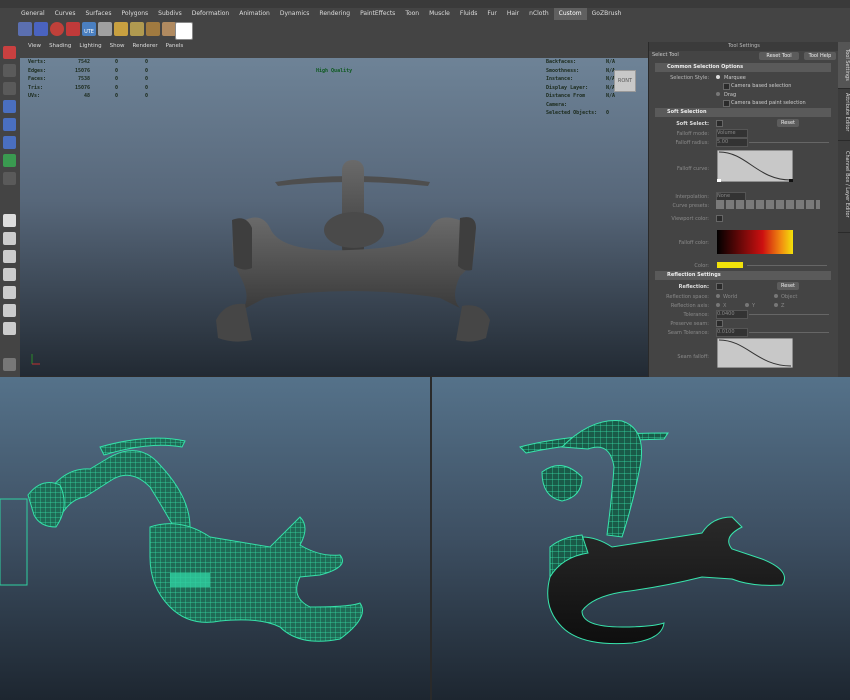 The image size is (850, 700). What do you see at coordinates (755, 166) in the screenshot?
I see `falloff-curve-graph` at bounding box center [755, 166].